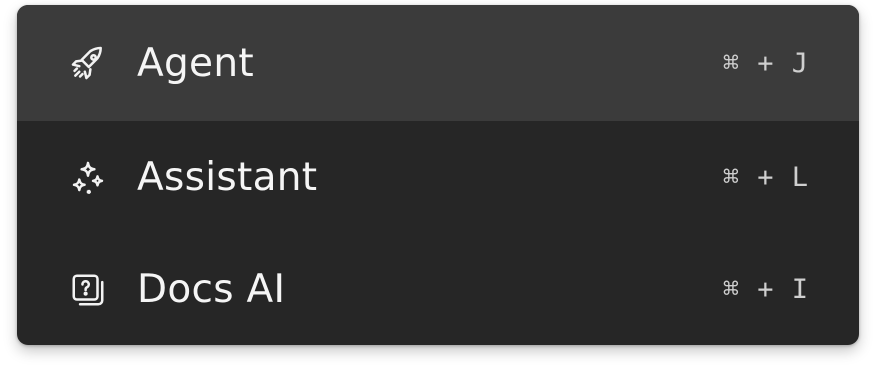  I want to click on keyboard-shortcut: ⌘ + J, so click(765, 63).